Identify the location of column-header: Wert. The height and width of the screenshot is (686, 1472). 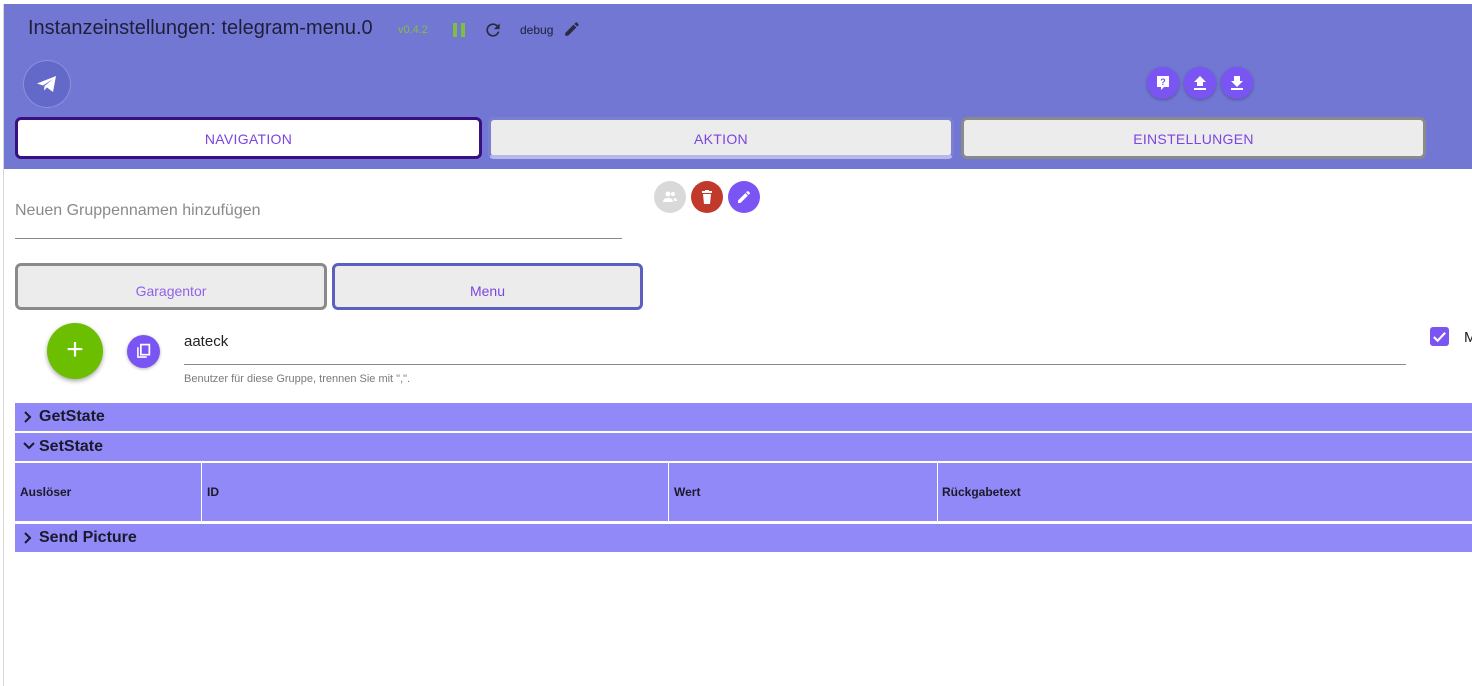
(687, 492).